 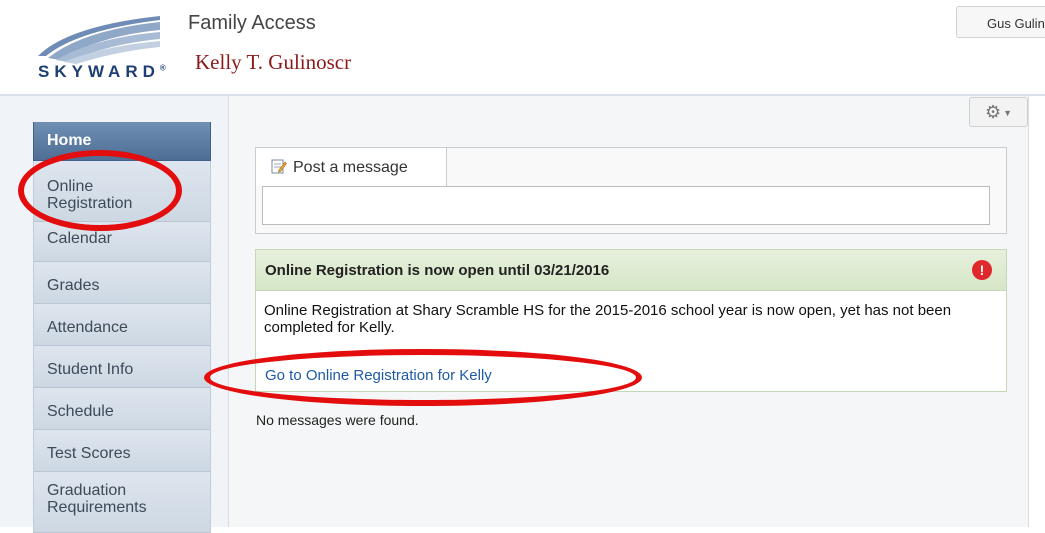 I want to click on user-menu-button: Gus Gulinoscr, so click(x=1000, y=22).